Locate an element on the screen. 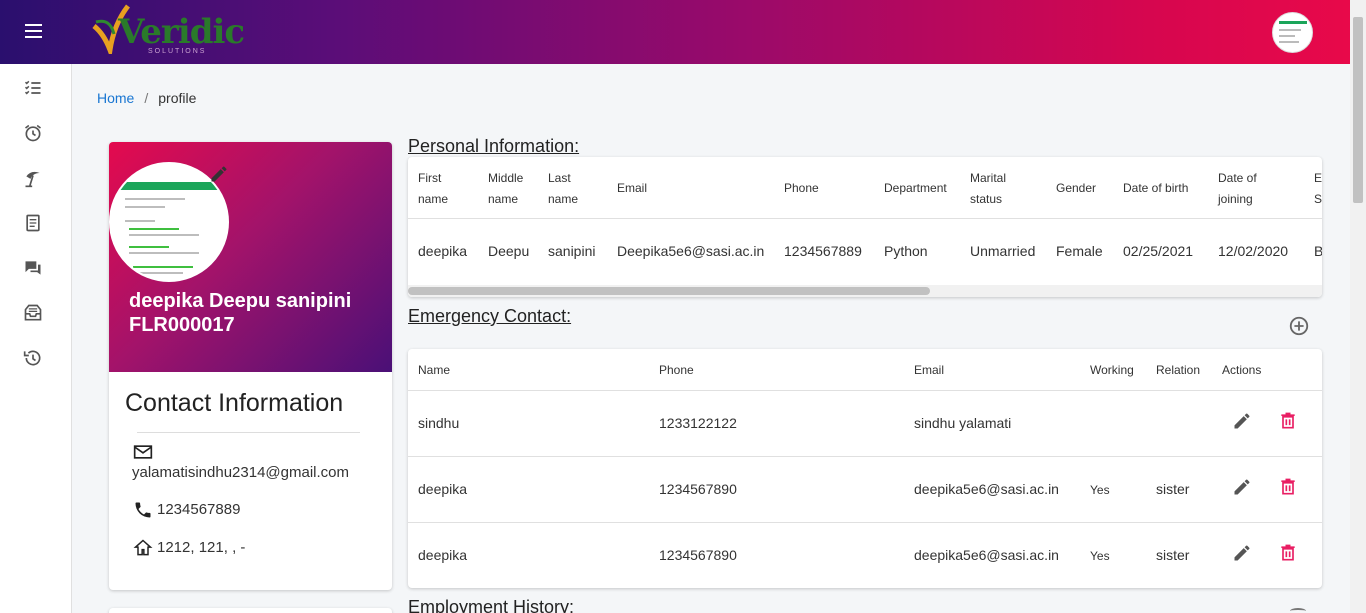 The height and width of the screenshot is (613, 1366). breadcrumb-current: profile is located at coordinates (177, 98).